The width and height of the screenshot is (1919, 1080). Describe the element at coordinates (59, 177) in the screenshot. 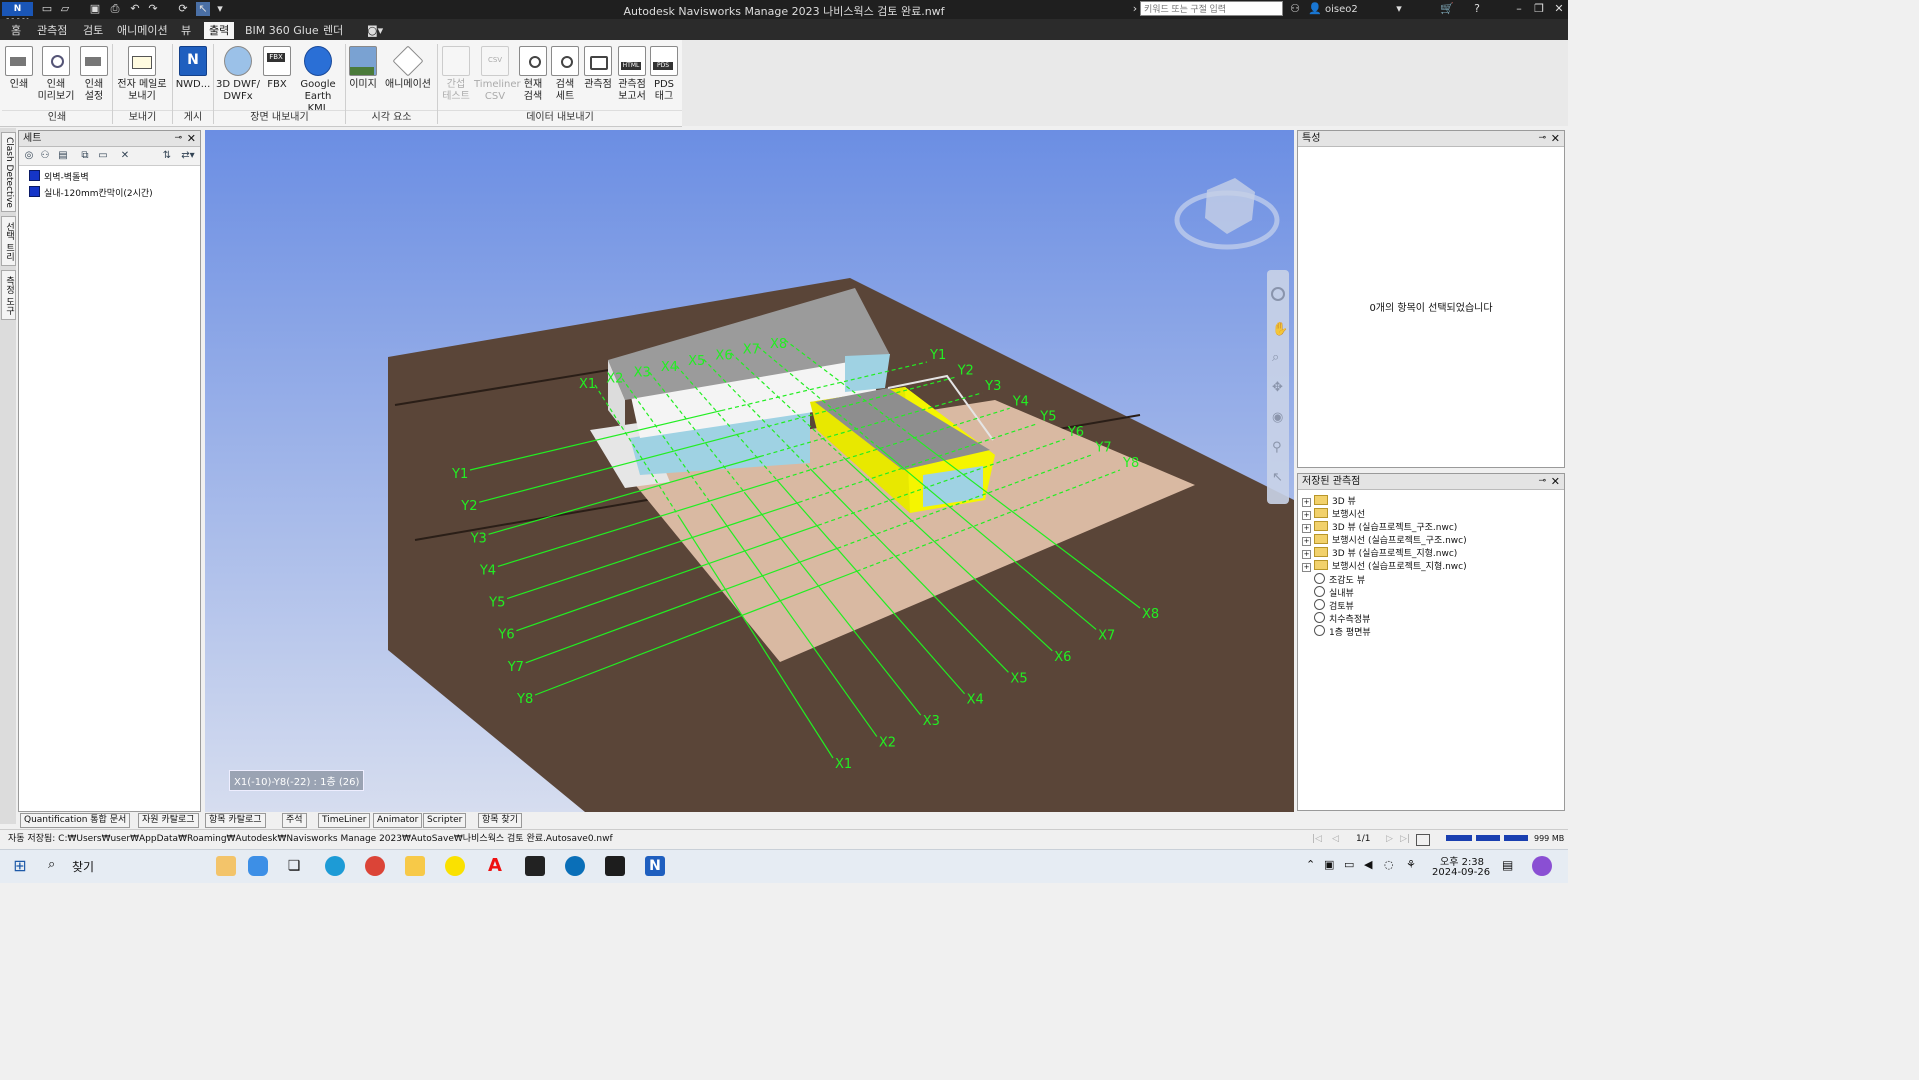

I see `set-item: 외벽-벽돌벽` at that location.